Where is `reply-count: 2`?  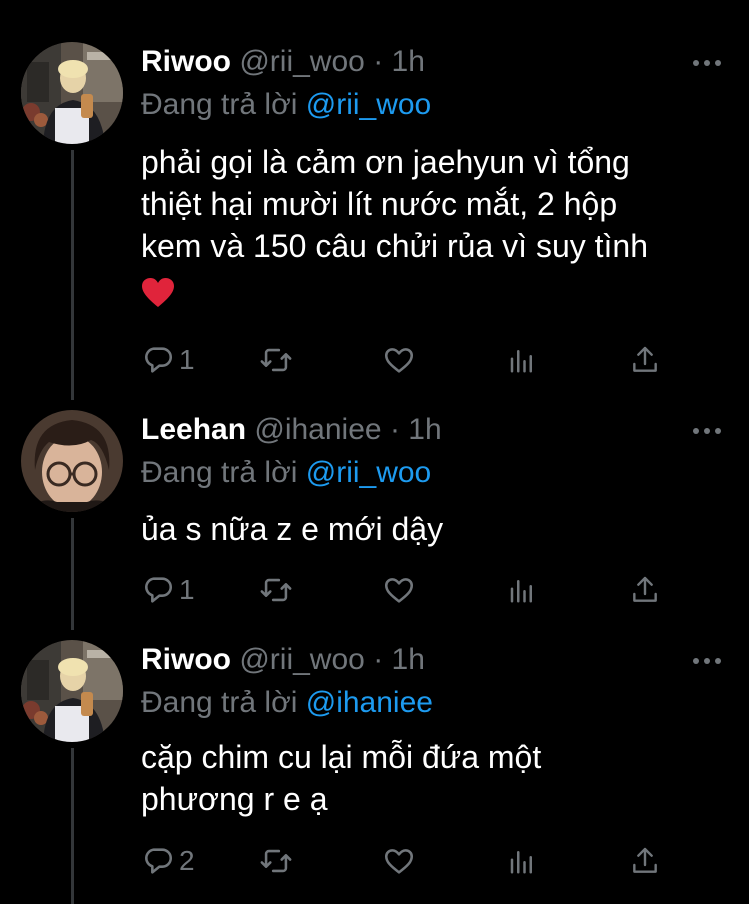
reply-count: 2 is located at coordinates (187, 860).